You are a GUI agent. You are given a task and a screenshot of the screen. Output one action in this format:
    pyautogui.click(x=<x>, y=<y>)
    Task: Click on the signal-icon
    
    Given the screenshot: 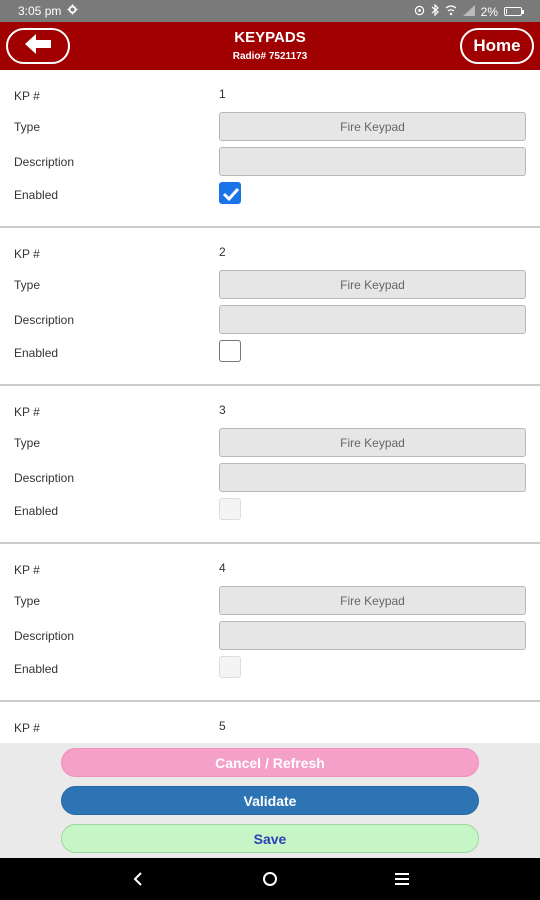 What is the action you would take?
    pyautogui.click(x=468, y=11)
    